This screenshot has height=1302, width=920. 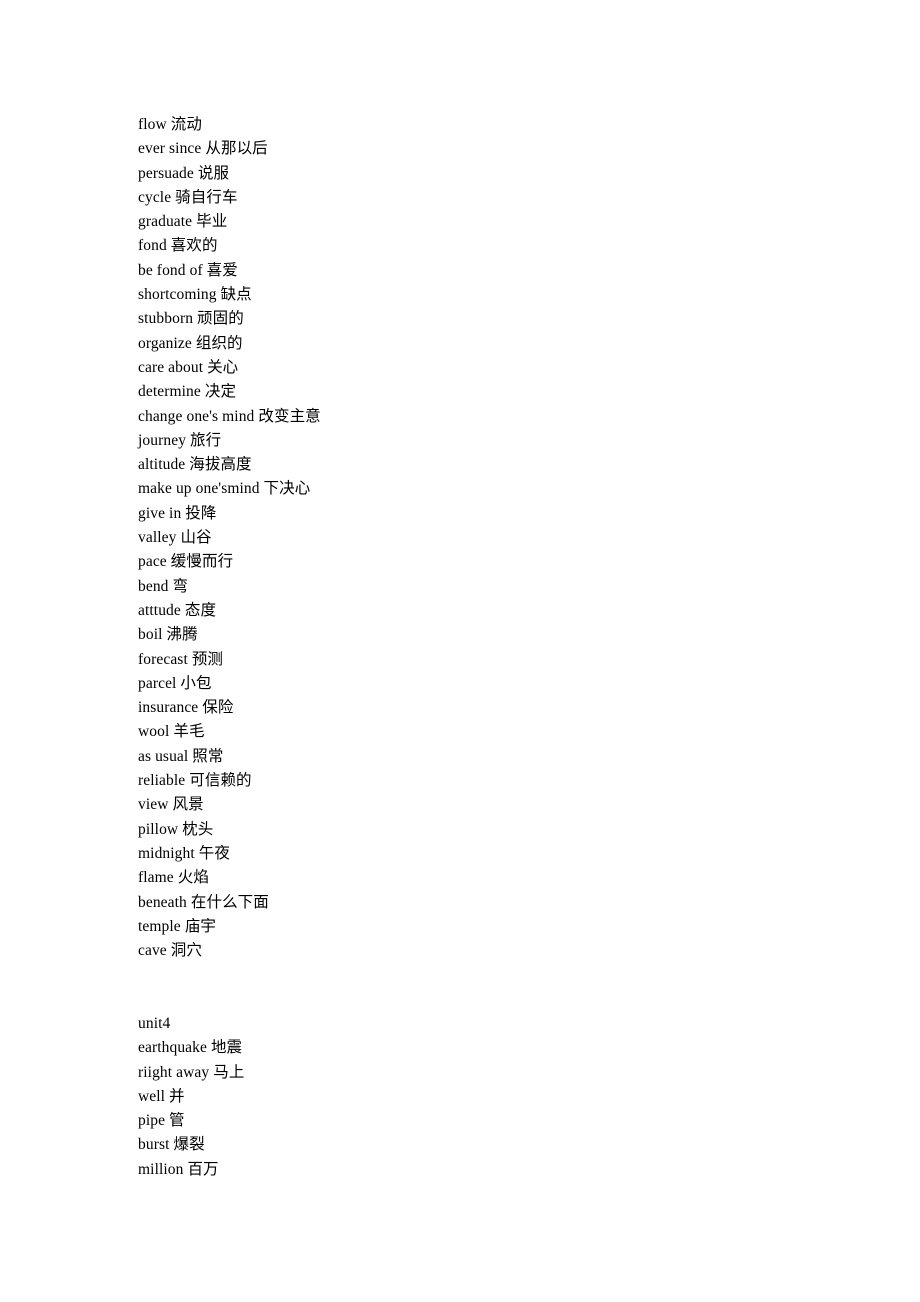 I want to click on vocab-line: be fond of 喜爱, so click(x=188, y=270).